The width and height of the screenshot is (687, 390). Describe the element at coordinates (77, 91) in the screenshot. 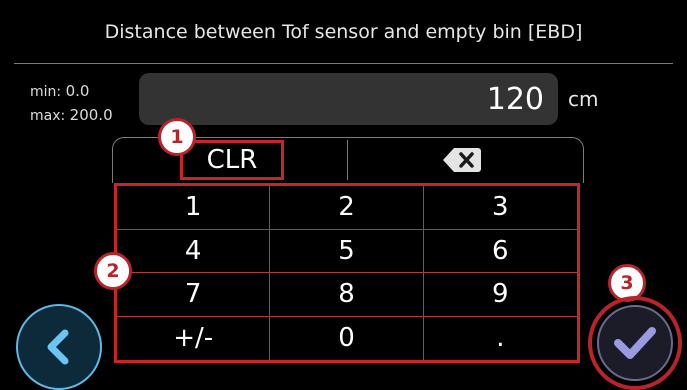

I see `min-value: 0.0` at that location.